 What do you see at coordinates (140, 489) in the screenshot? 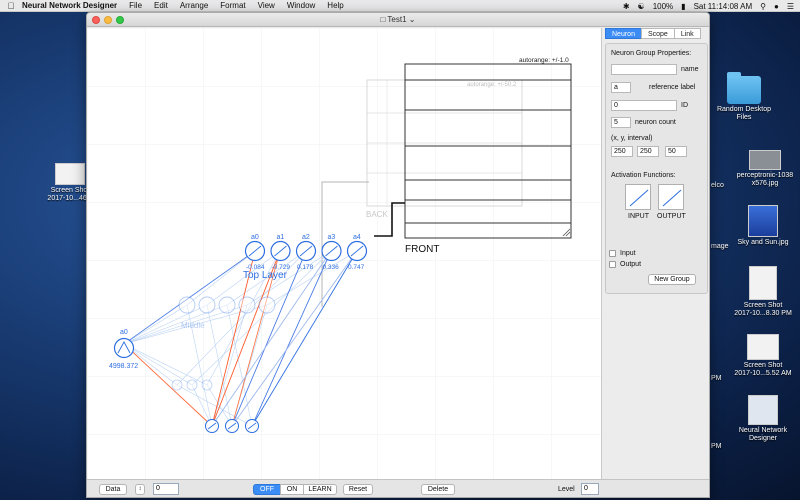
I see `data-stepper: ↕` at bounding box center [140, 489].